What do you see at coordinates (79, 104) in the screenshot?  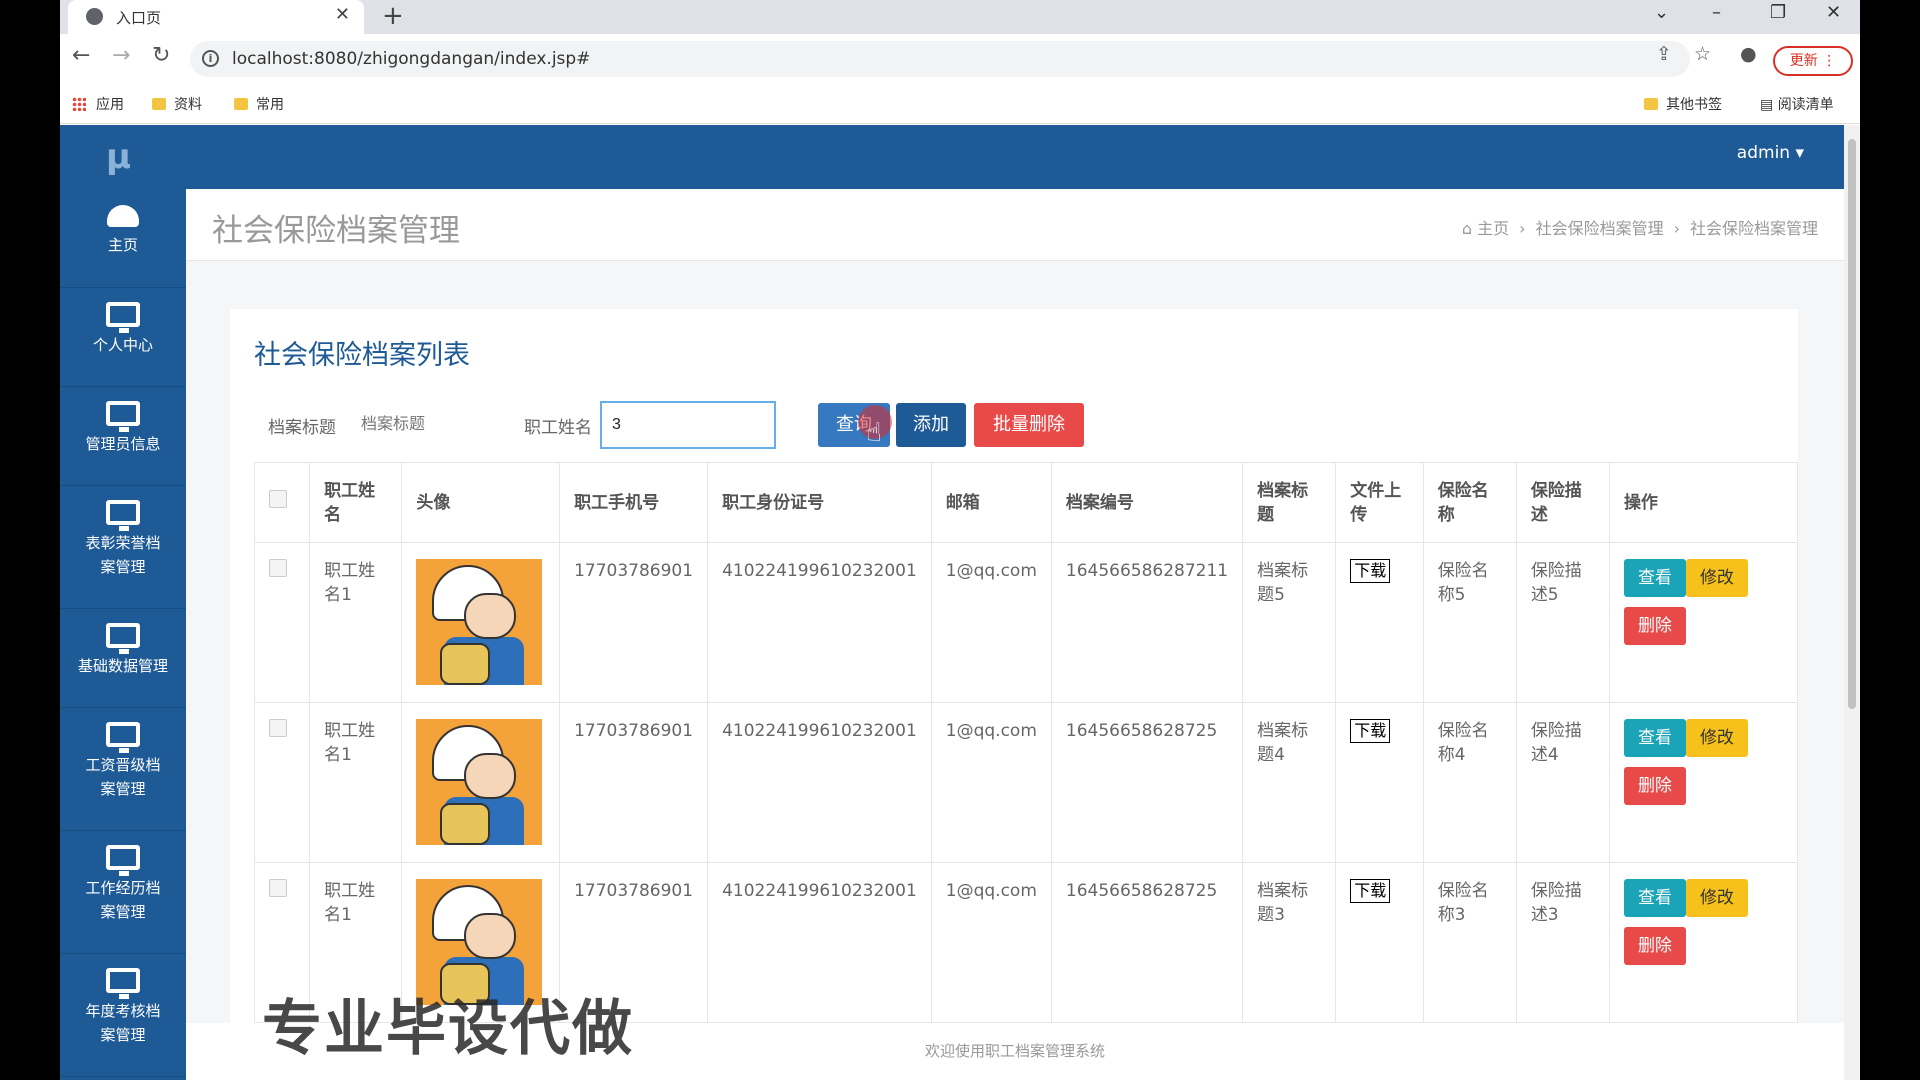 I see `apps-grid-icon` at bounding box center [79, 104].